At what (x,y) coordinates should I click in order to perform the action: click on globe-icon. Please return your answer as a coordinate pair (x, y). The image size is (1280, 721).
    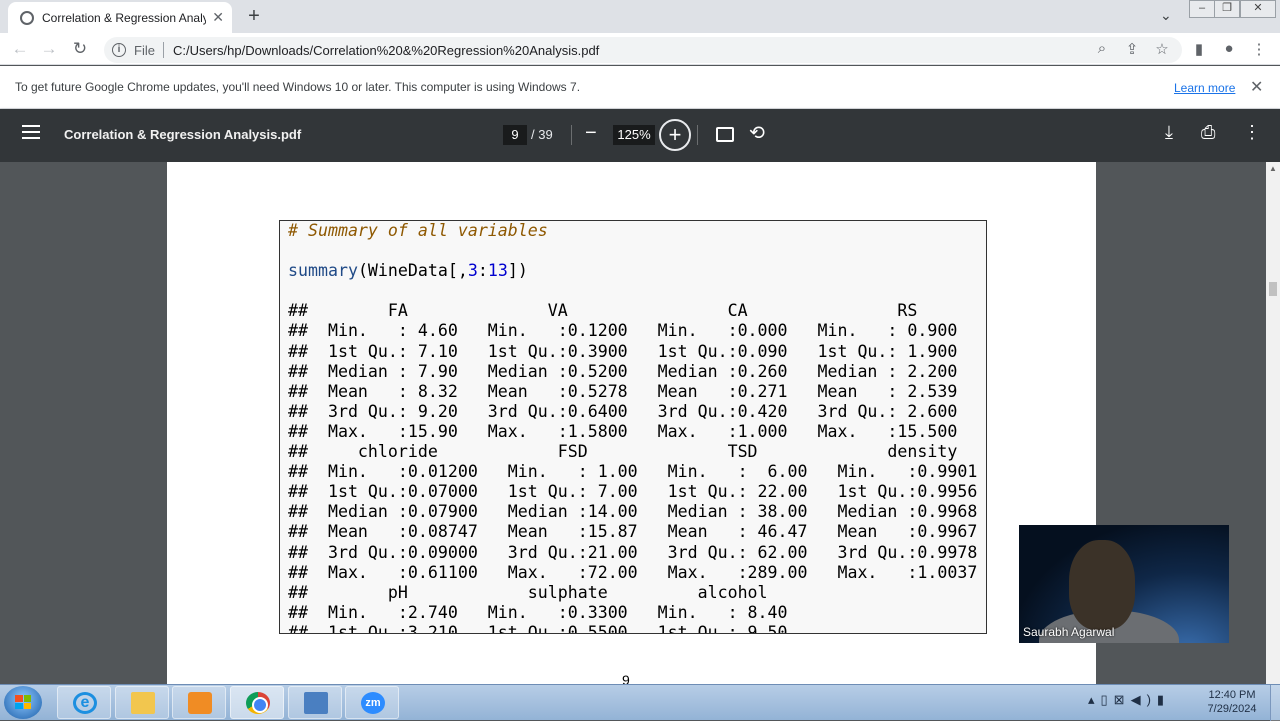
    Looking at the image, I should click on (27, 17).